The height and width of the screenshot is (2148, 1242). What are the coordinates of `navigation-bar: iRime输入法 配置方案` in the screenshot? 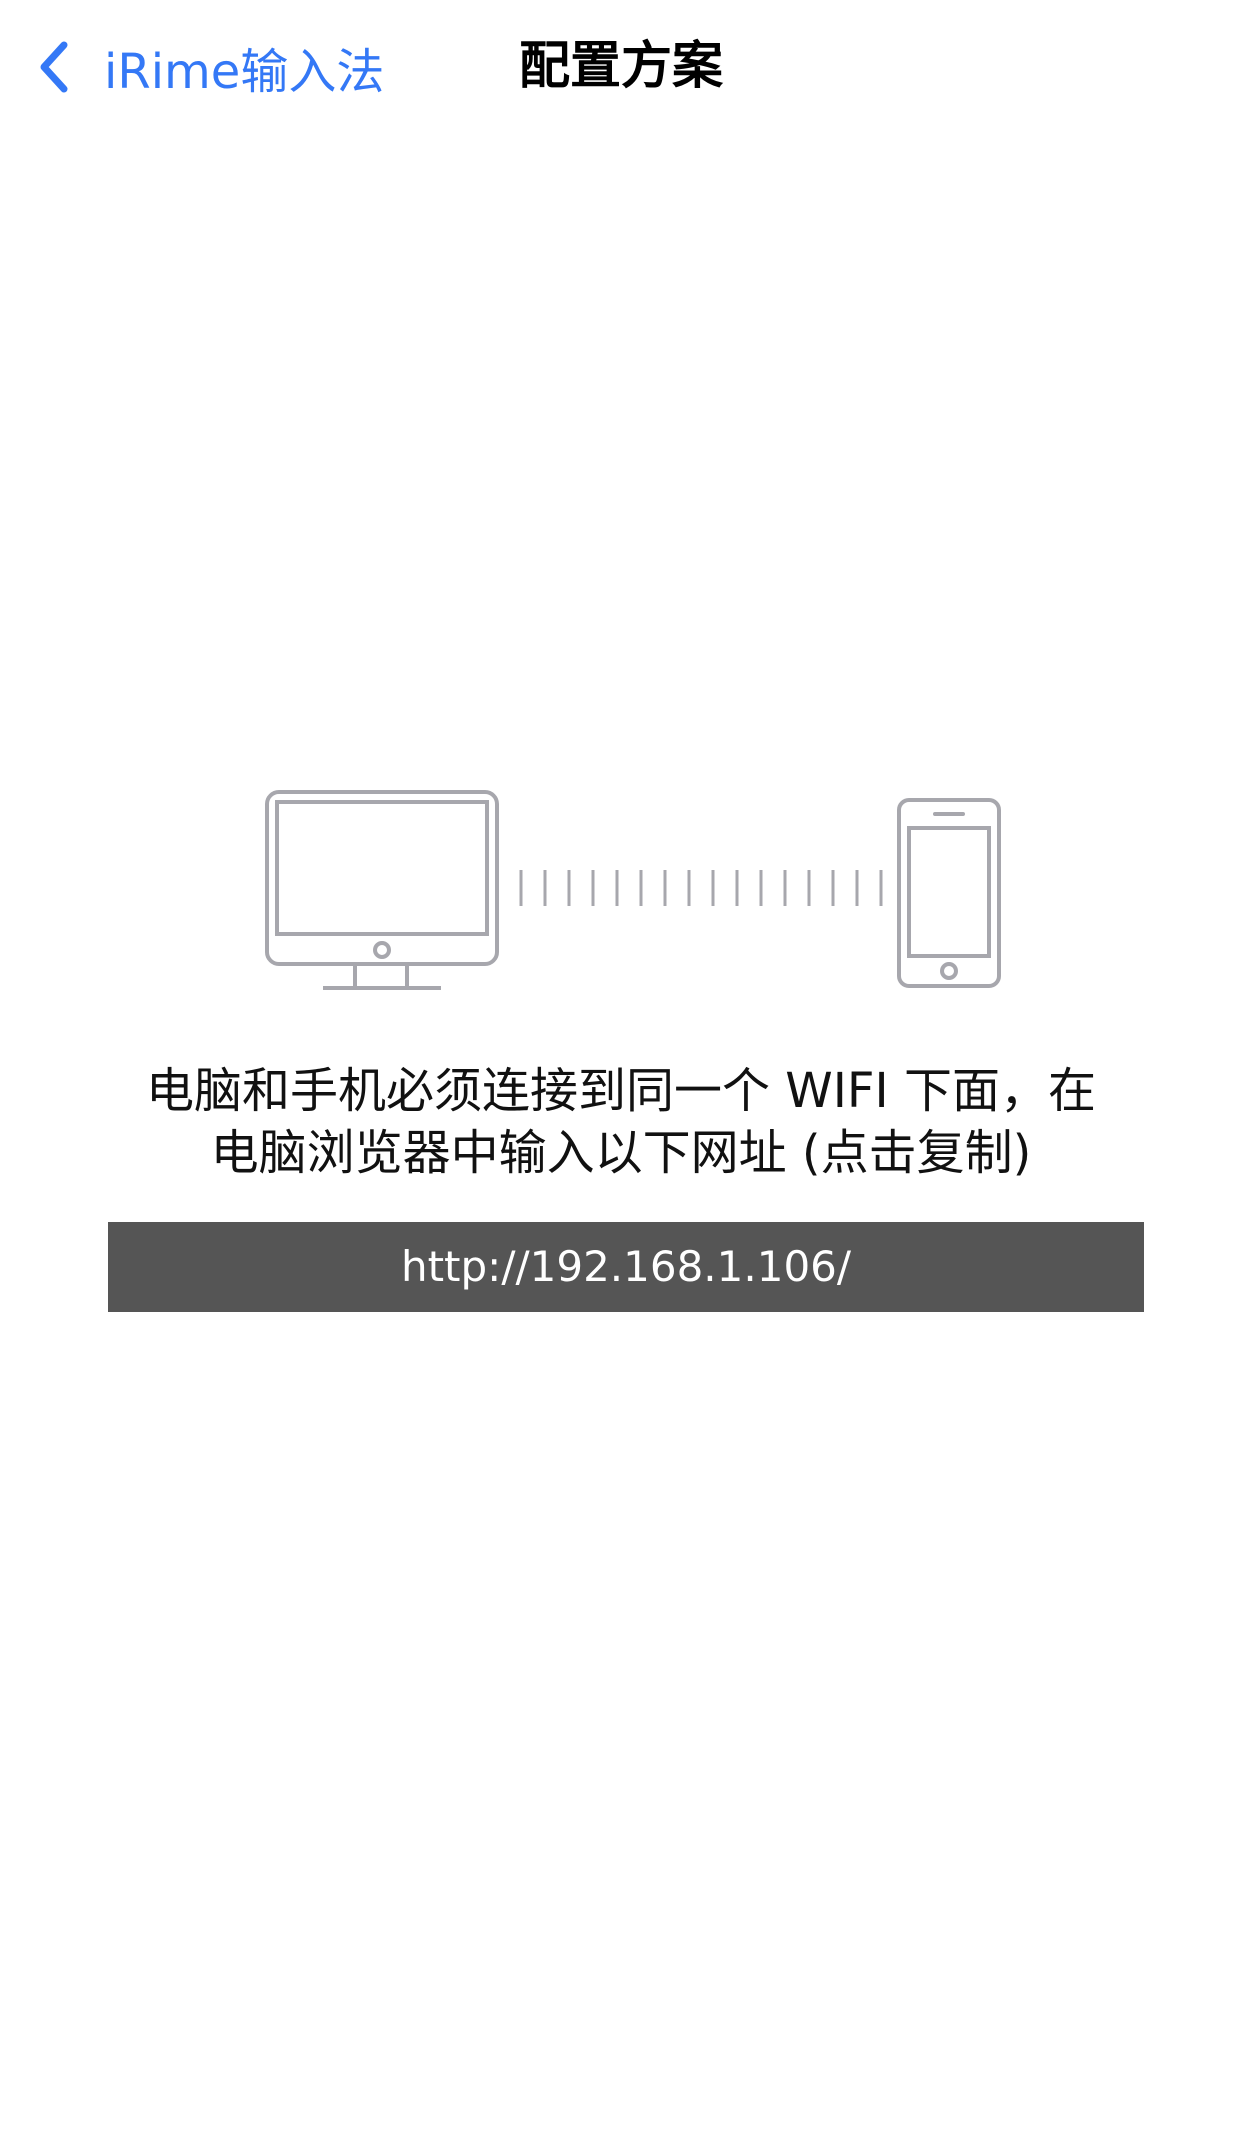 It's located at (621, 70).